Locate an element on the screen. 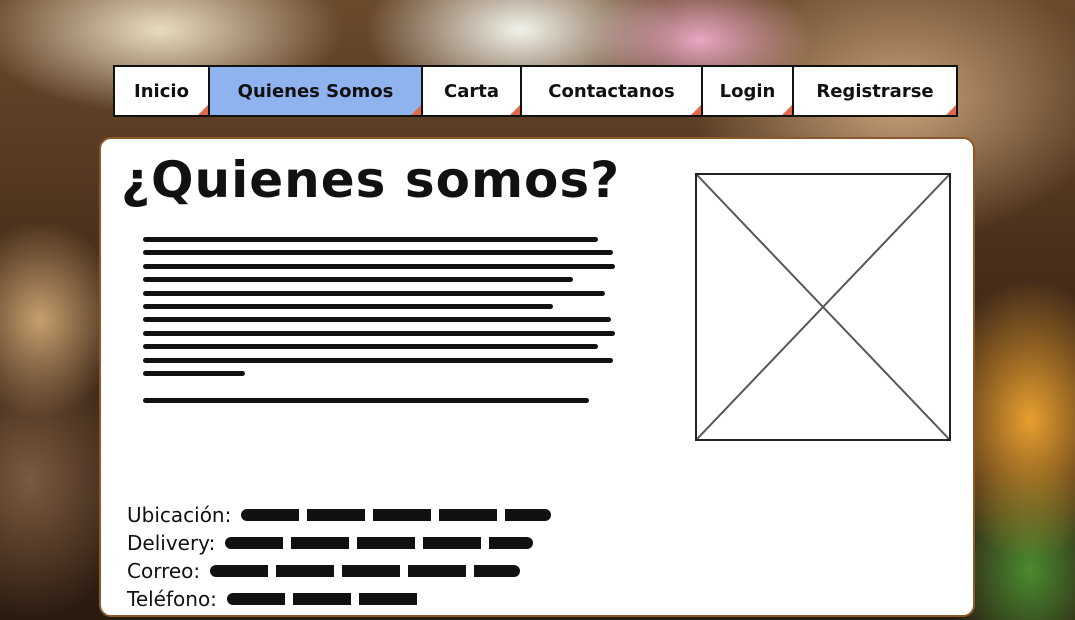 The height and width of the screenshot is (620, 1075). nav-item-label: Login is located at coordinates (747, 91).